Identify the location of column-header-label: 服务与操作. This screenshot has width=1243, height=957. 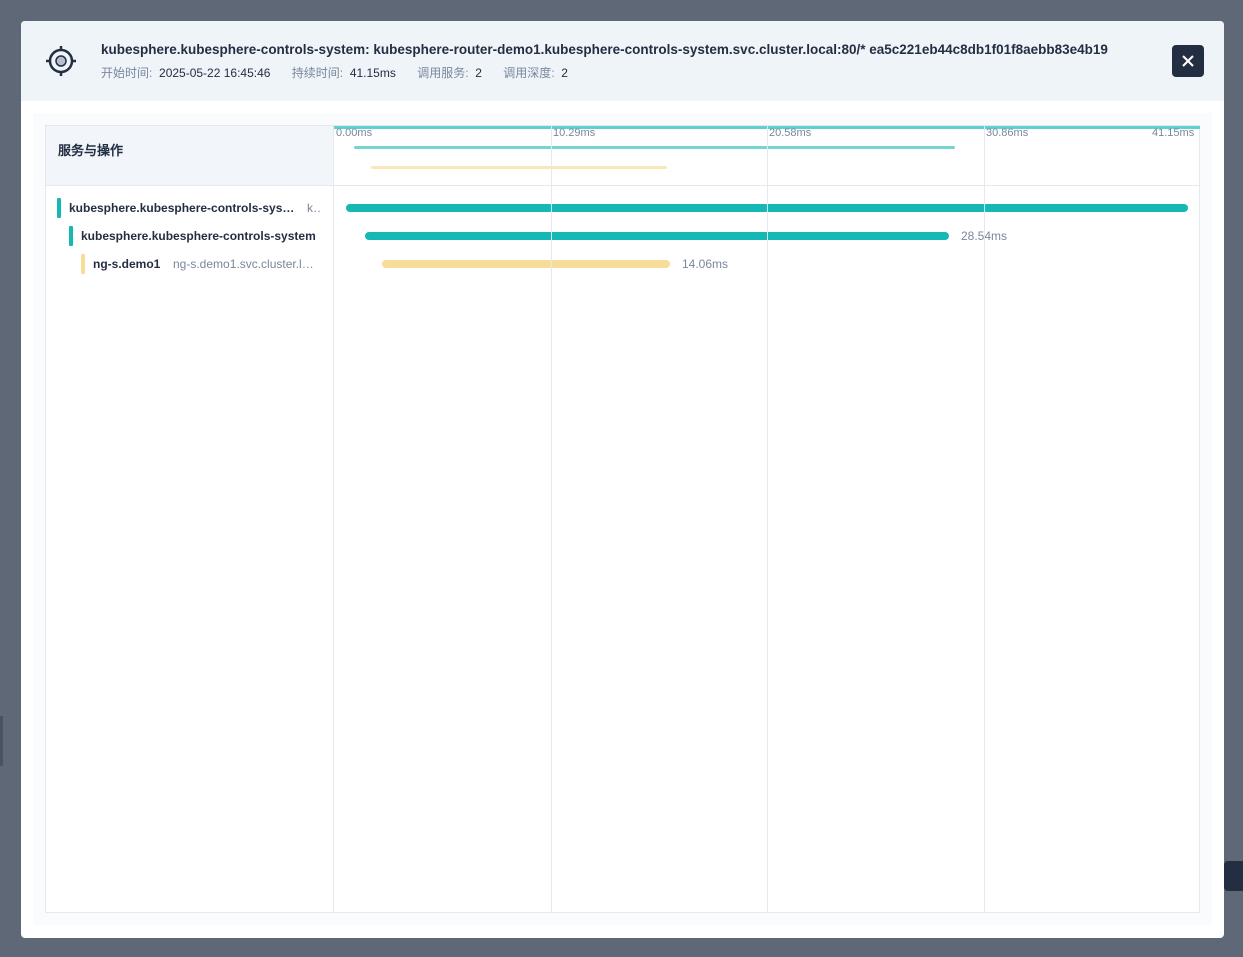
(91, 150).